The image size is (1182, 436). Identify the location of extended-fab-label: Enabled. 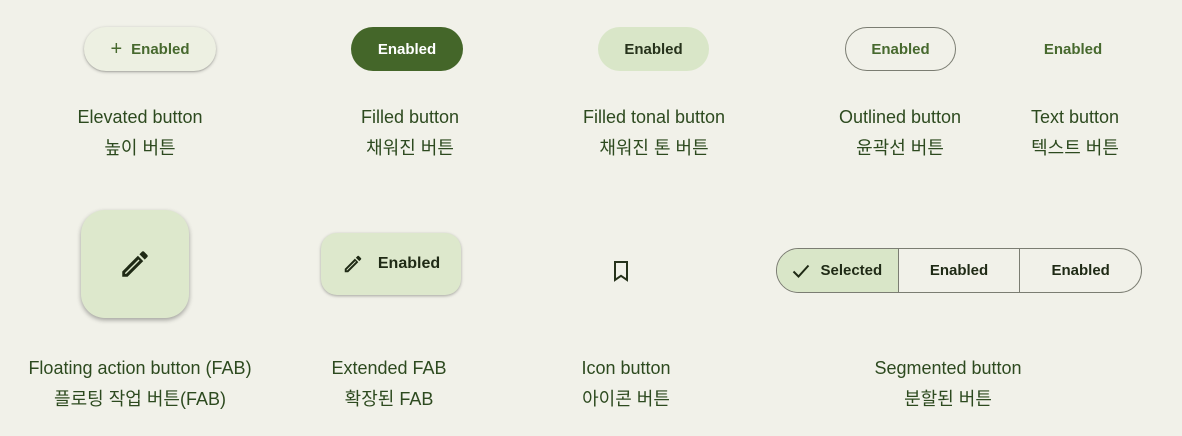
(409, 263).